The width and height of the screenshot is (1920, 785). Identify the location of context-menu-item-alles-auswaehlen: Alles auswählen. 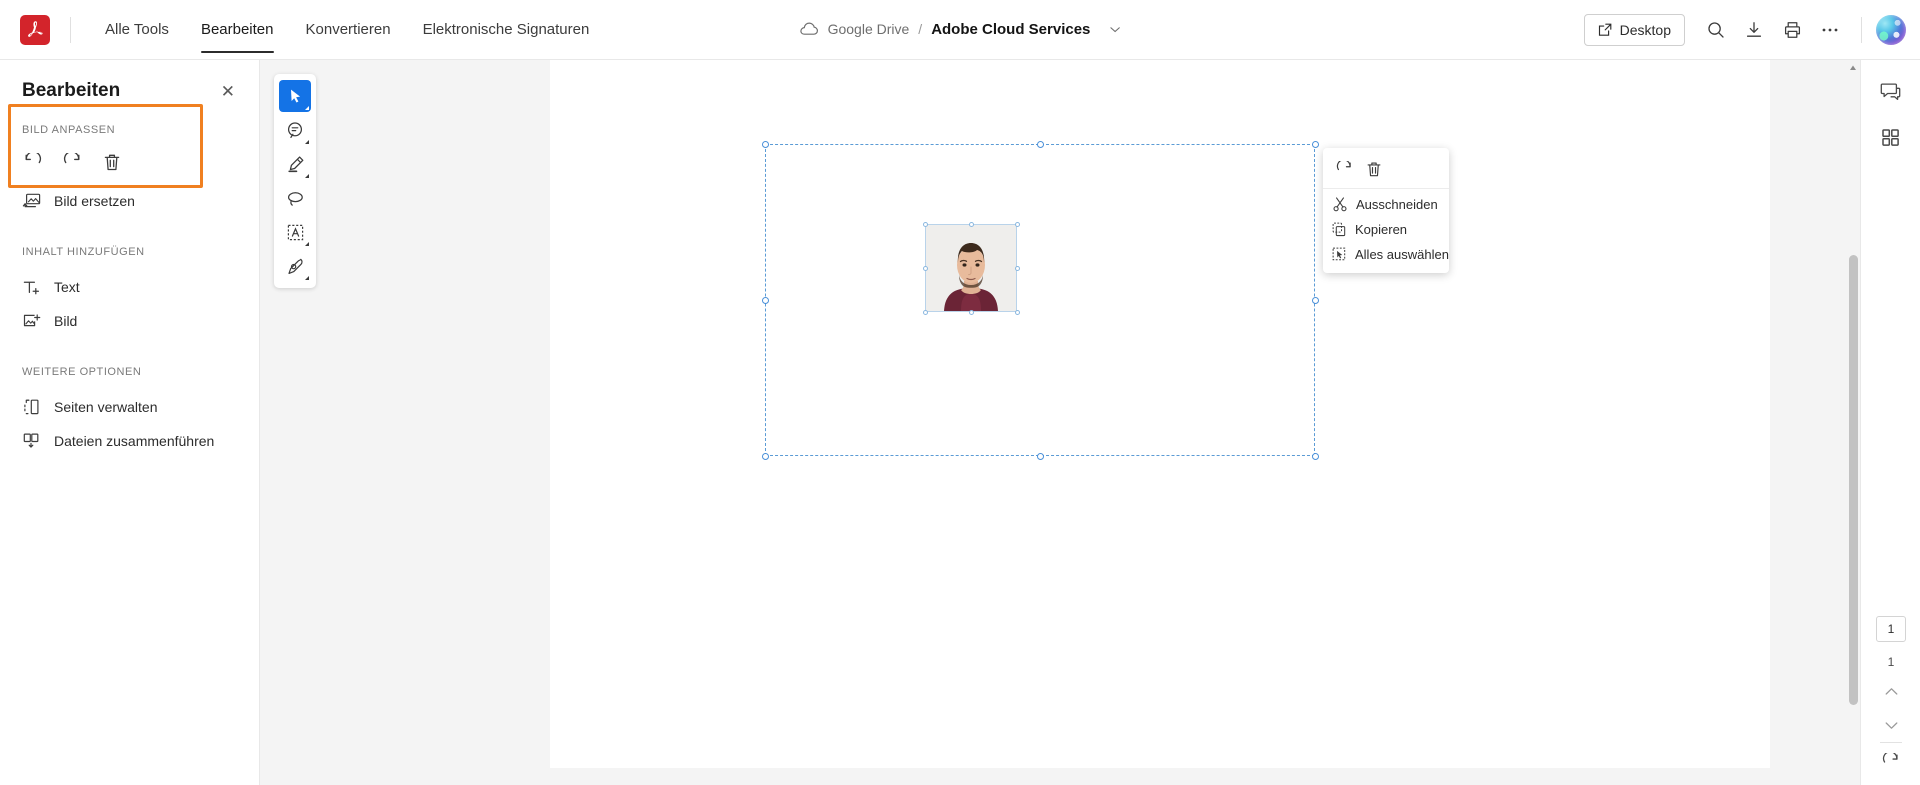
(1386, 254).